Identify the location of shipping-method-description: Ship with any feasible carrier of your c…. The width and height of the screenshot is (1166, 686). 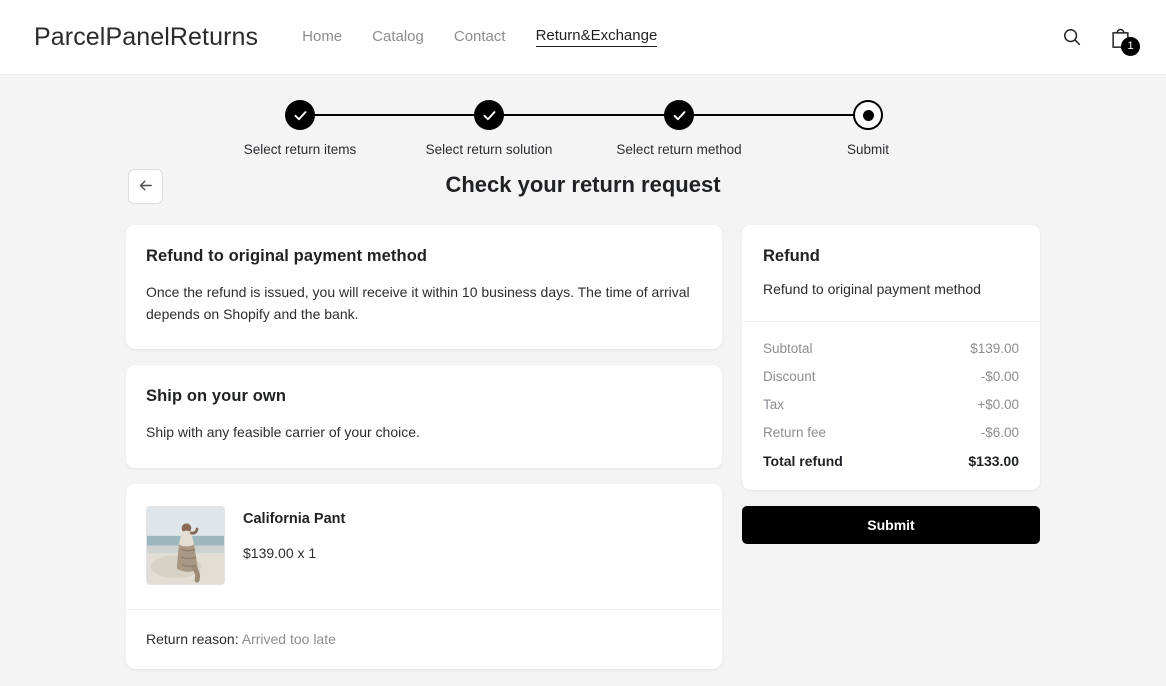
(283, 432).